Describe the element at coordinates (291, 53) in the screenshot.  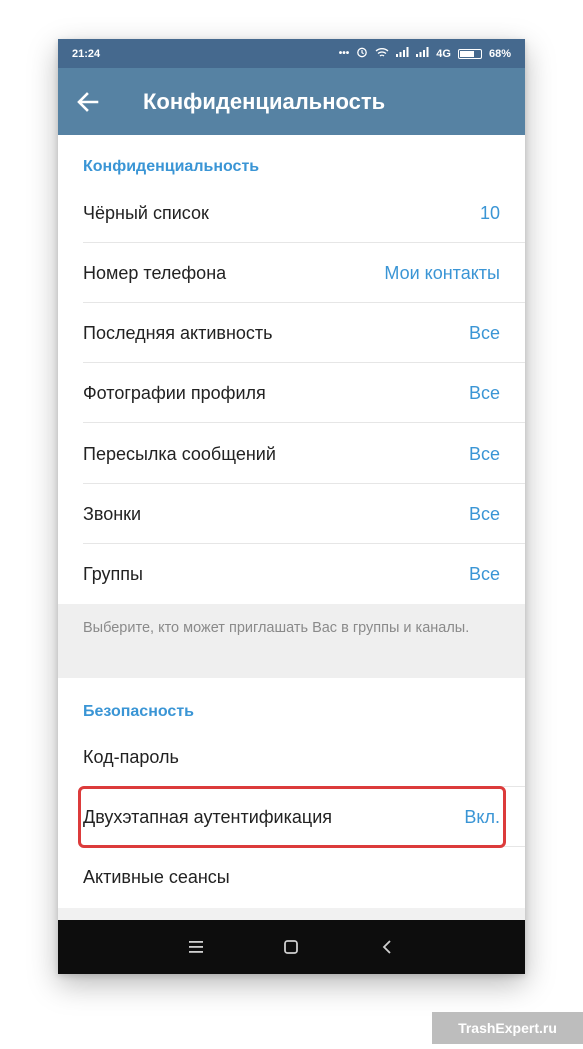
I see `status-bar: 21:24 ••• 4G 68%` at that location.